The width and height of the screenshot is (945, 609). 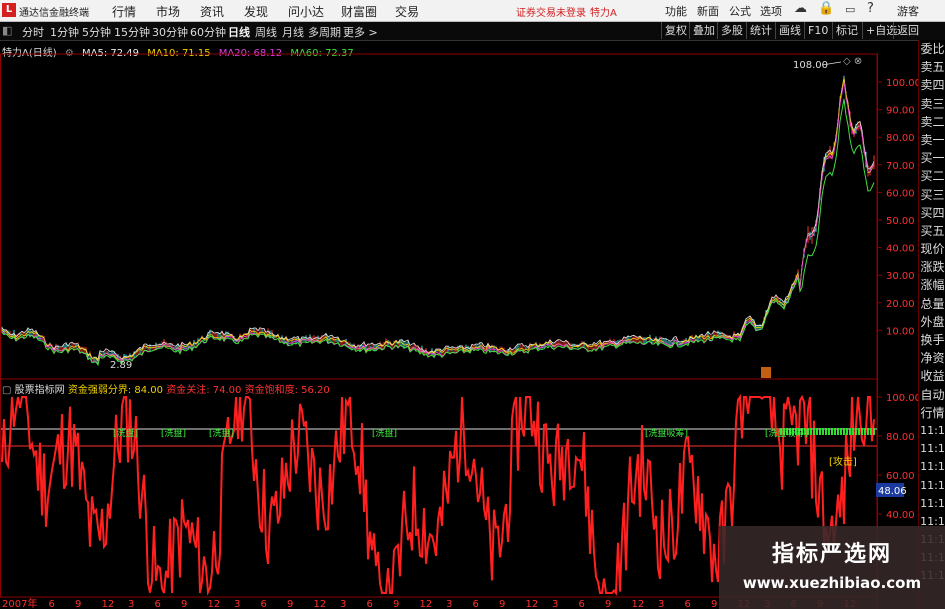 I want to click on tool-mark: 标记, so click(x=846, y=30).